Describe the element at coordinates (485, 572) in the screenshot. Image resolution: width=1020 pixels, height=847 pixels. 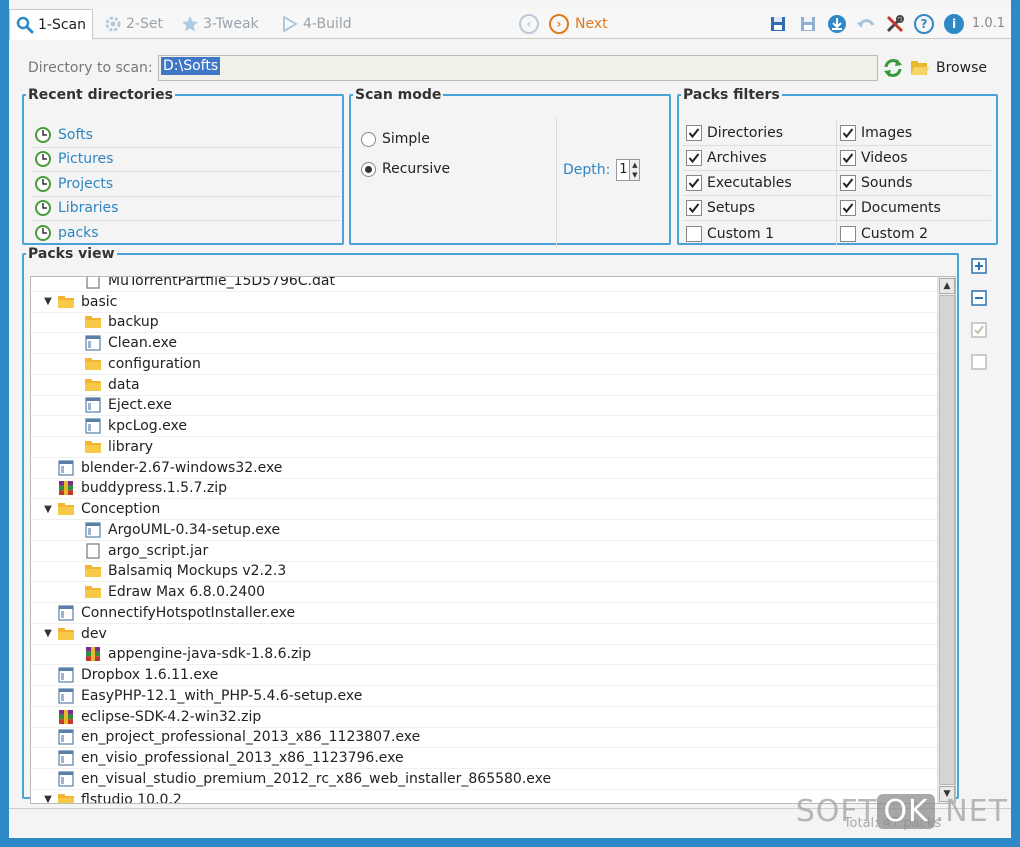
I see `tree-folder-row: Balsamiq Mockups v2.2.3` at that location.